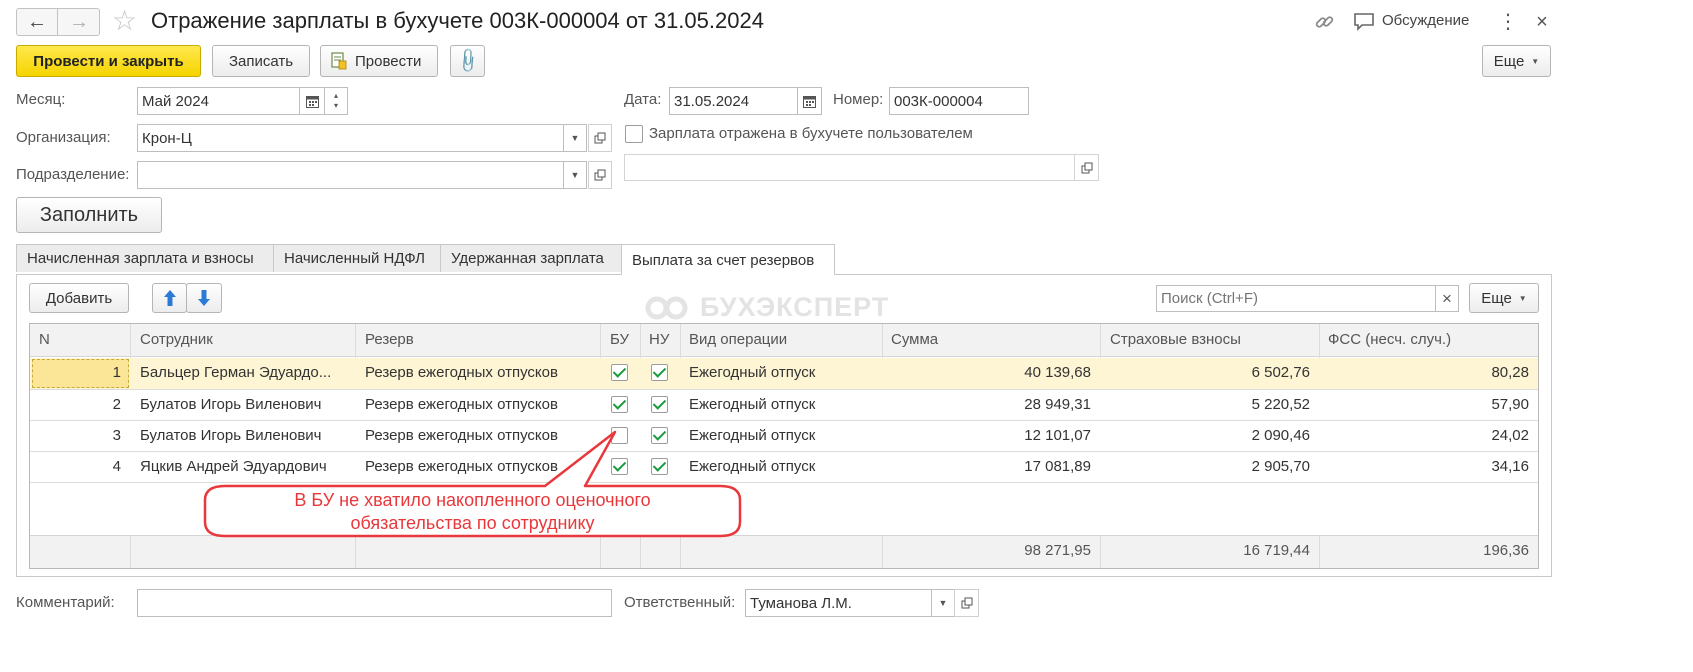 This screenshot has height=672, width=1693. I want to click on table-cell-employee: Булатов Игорь Виленович, so click(245, 405).